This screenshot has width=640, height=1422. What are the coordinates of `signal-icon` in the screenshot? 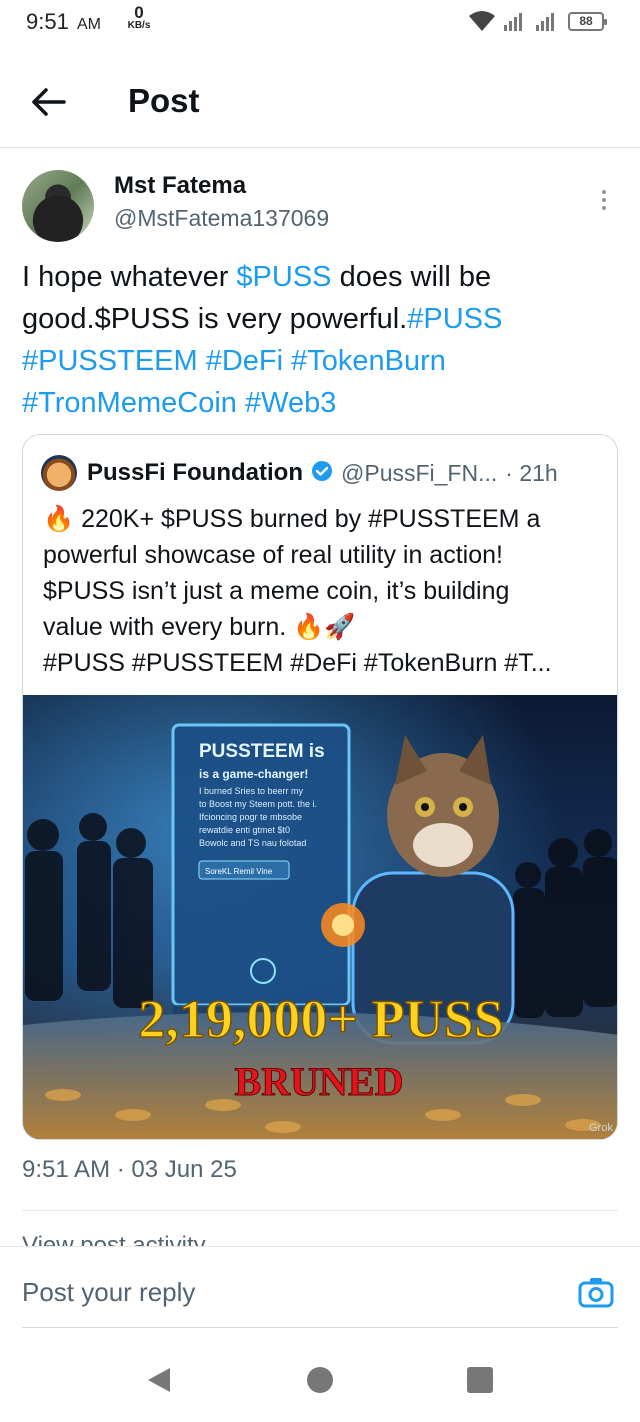 It's located at (513, 22).